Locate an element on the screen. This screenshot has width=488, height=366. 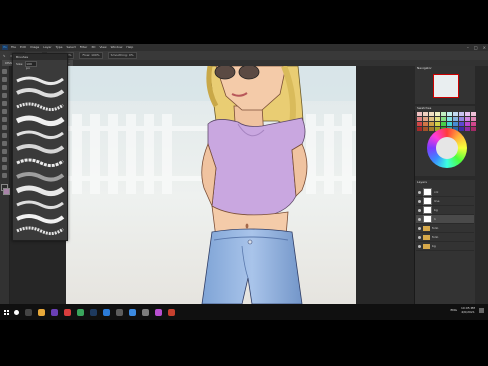
smoothing-field: Smoothing: 0% is located at coordinates (122, 55).